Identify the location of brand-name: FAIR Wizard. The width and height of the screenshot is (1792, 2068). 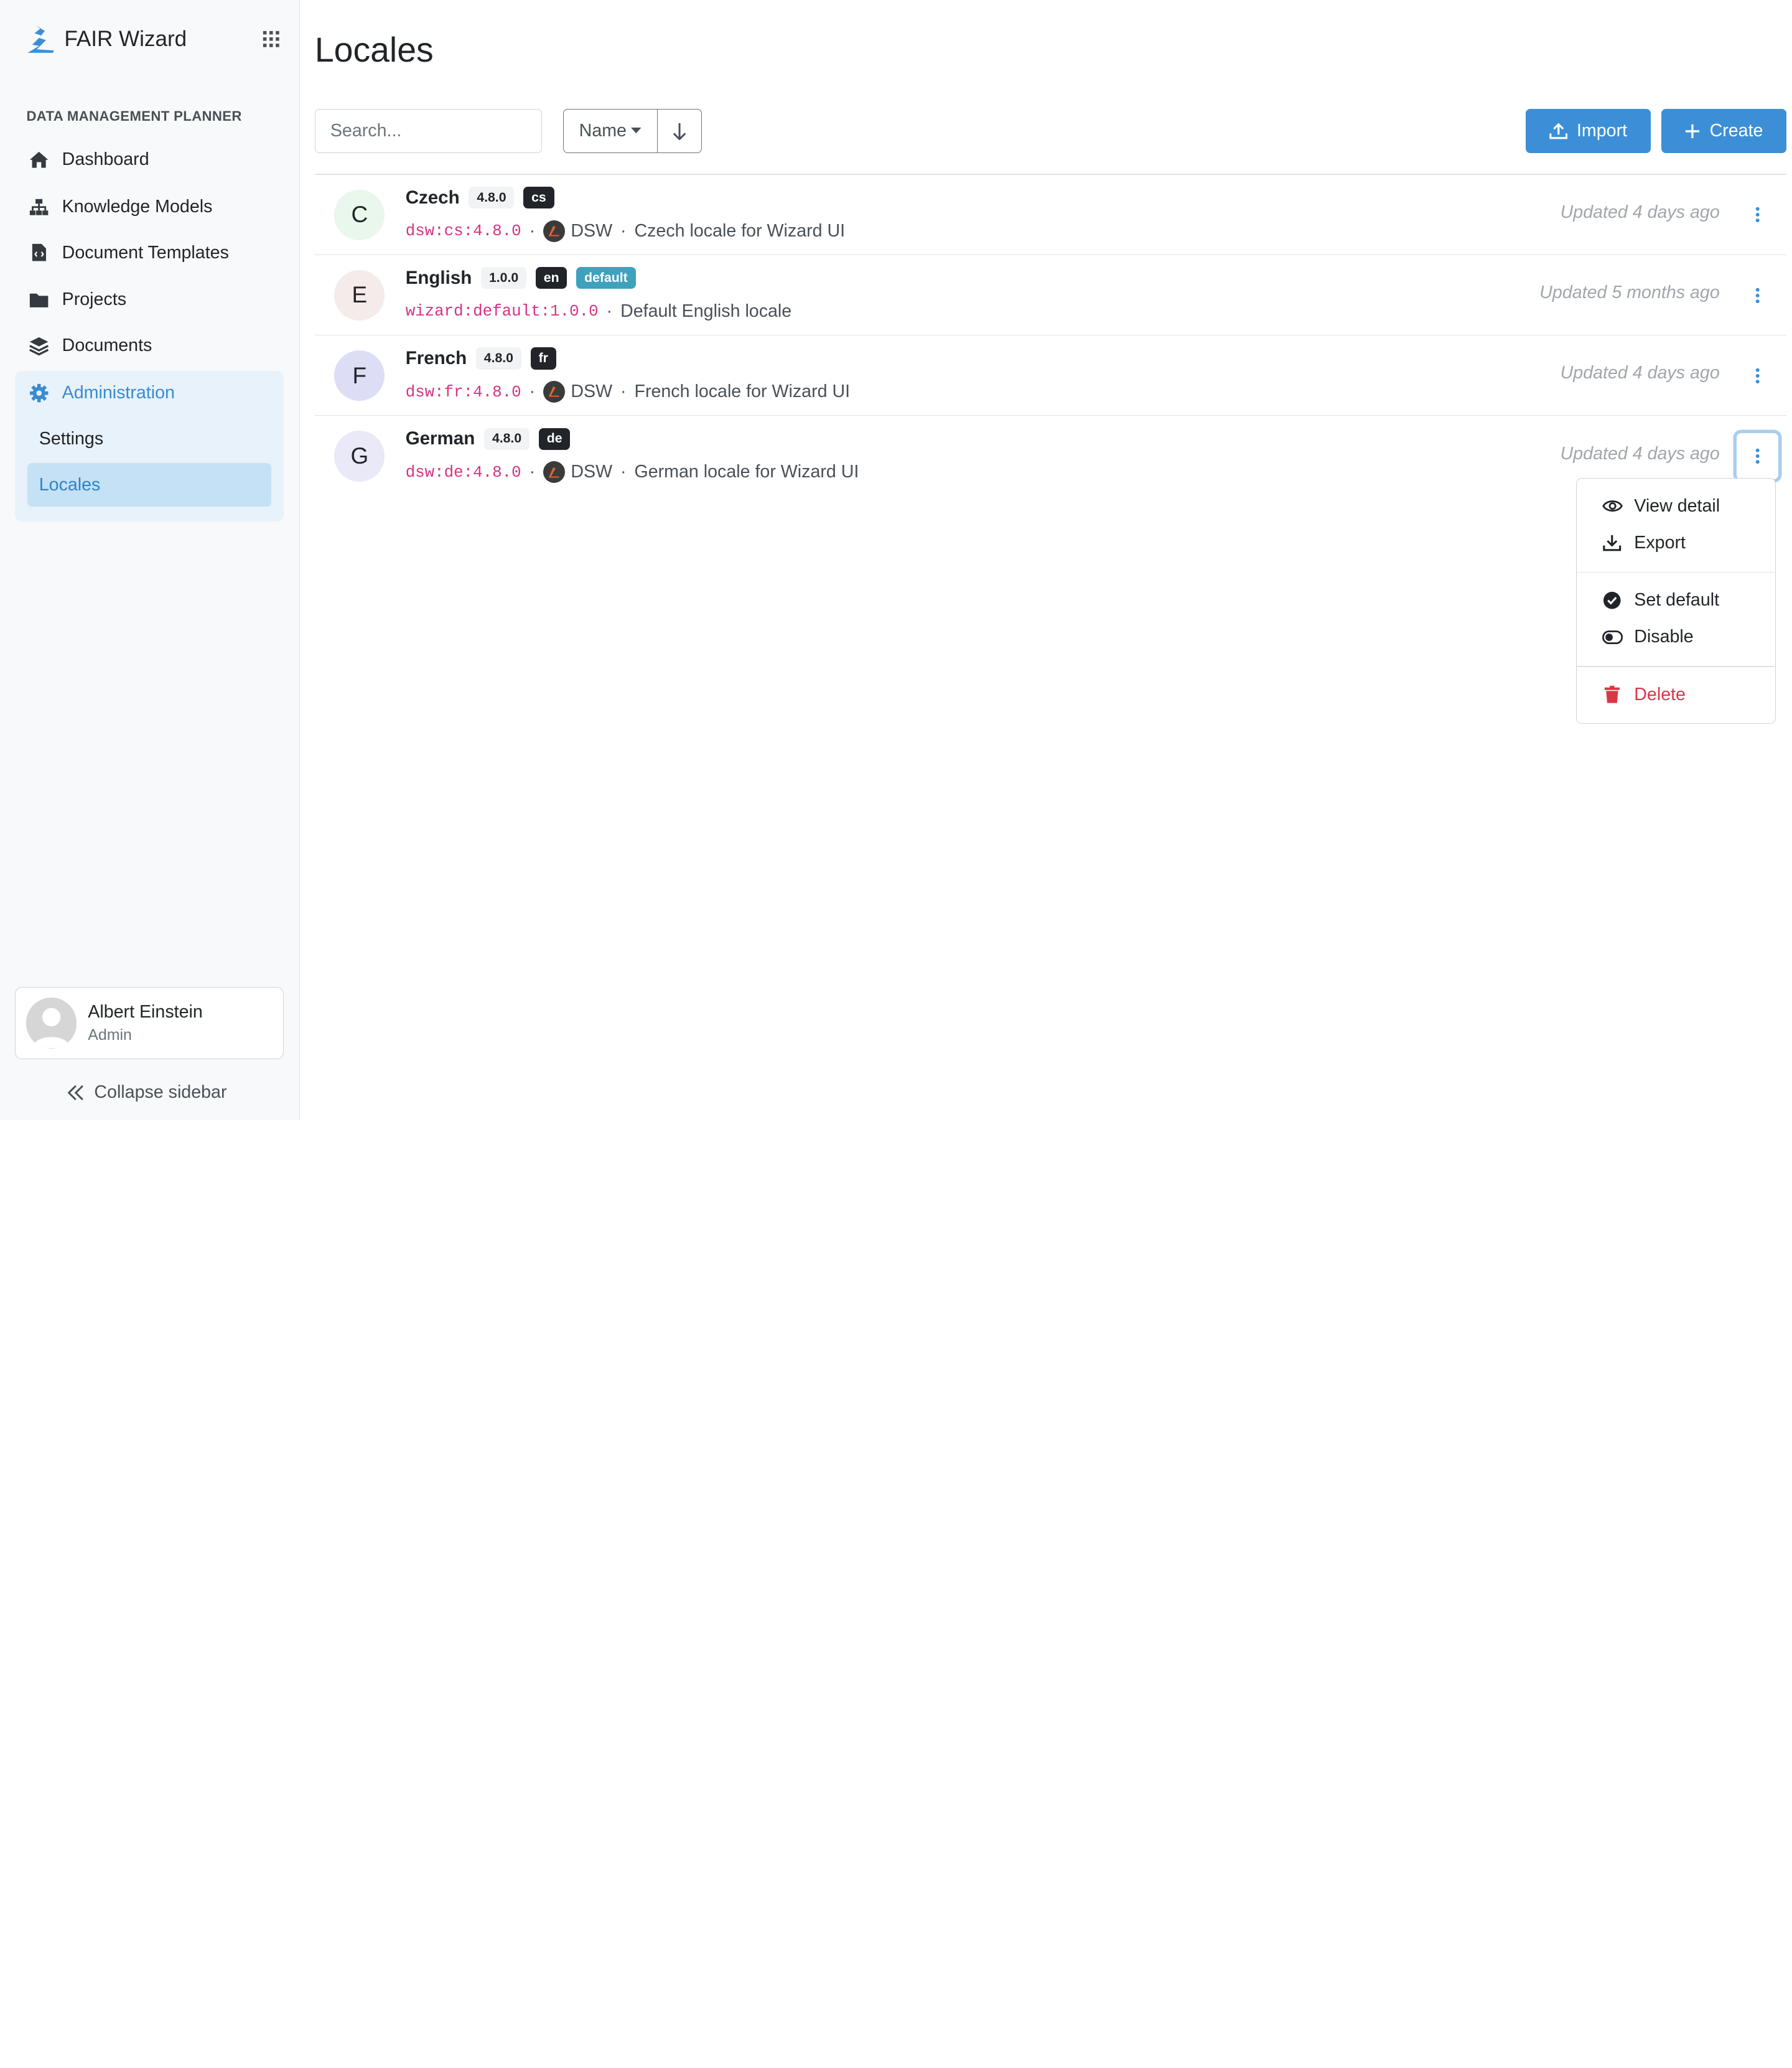
(126, 38).